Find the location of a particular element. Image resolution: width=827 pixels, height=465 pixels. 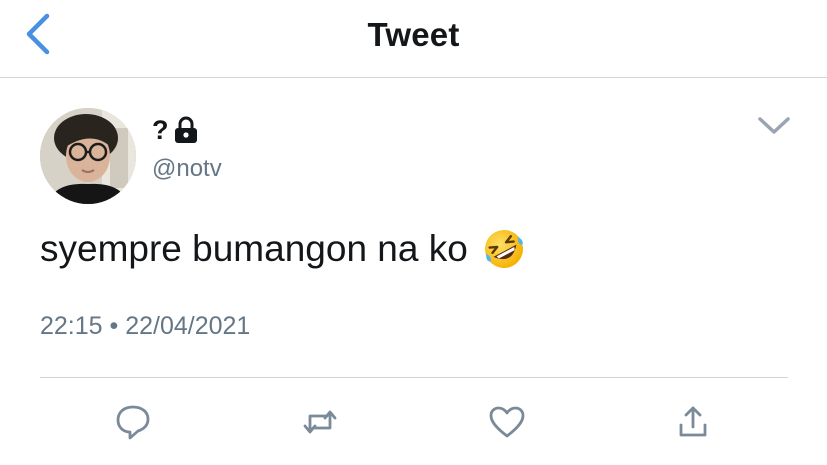

heart-icon is located at coordinates (507, 422).